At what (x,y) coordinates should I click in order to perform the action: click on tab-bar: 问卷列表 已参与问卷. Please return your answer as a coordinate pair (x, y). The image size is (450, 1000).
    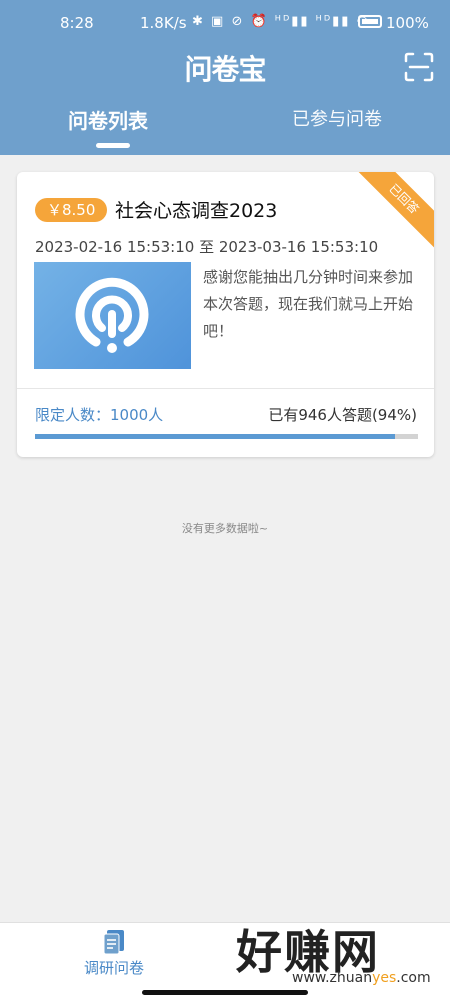
    Looking at the image, I should click on (225, 125).